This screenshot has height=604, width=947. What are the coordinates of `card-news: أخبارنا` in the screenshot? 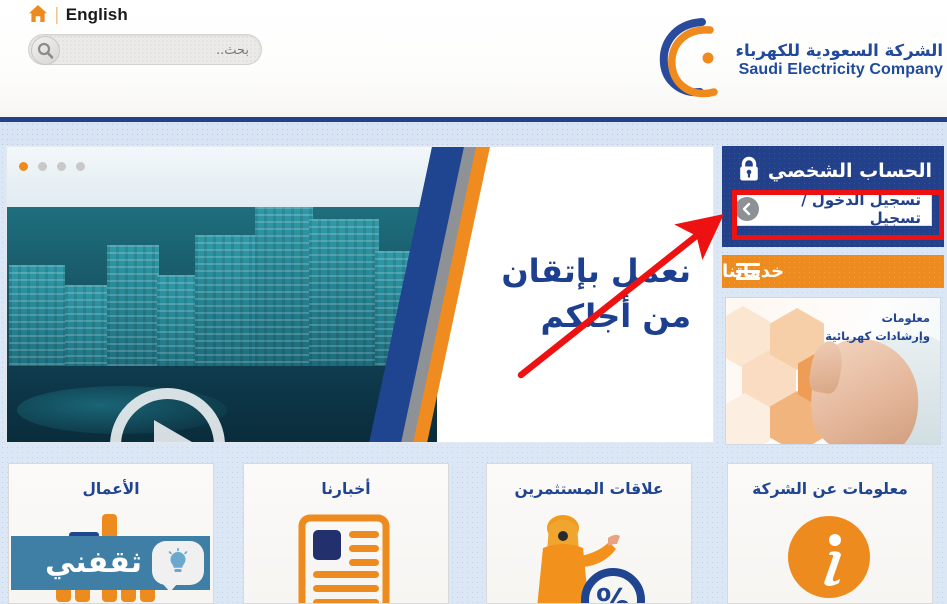 It's located at (346, 533).